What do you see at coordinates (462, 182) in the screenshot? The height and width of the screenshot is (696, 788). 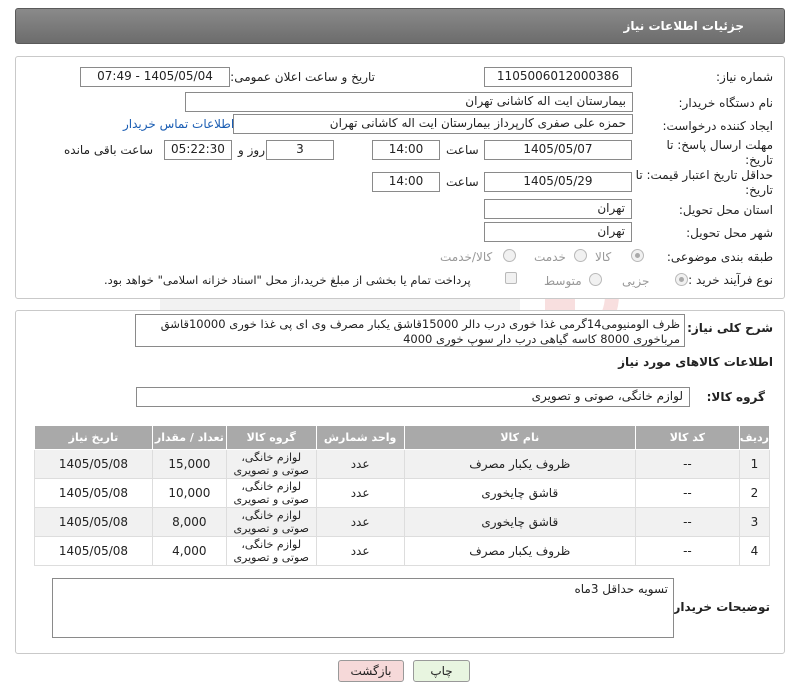 I see `price-validity-time-label: ساعت` at bounding box center [462, 182].